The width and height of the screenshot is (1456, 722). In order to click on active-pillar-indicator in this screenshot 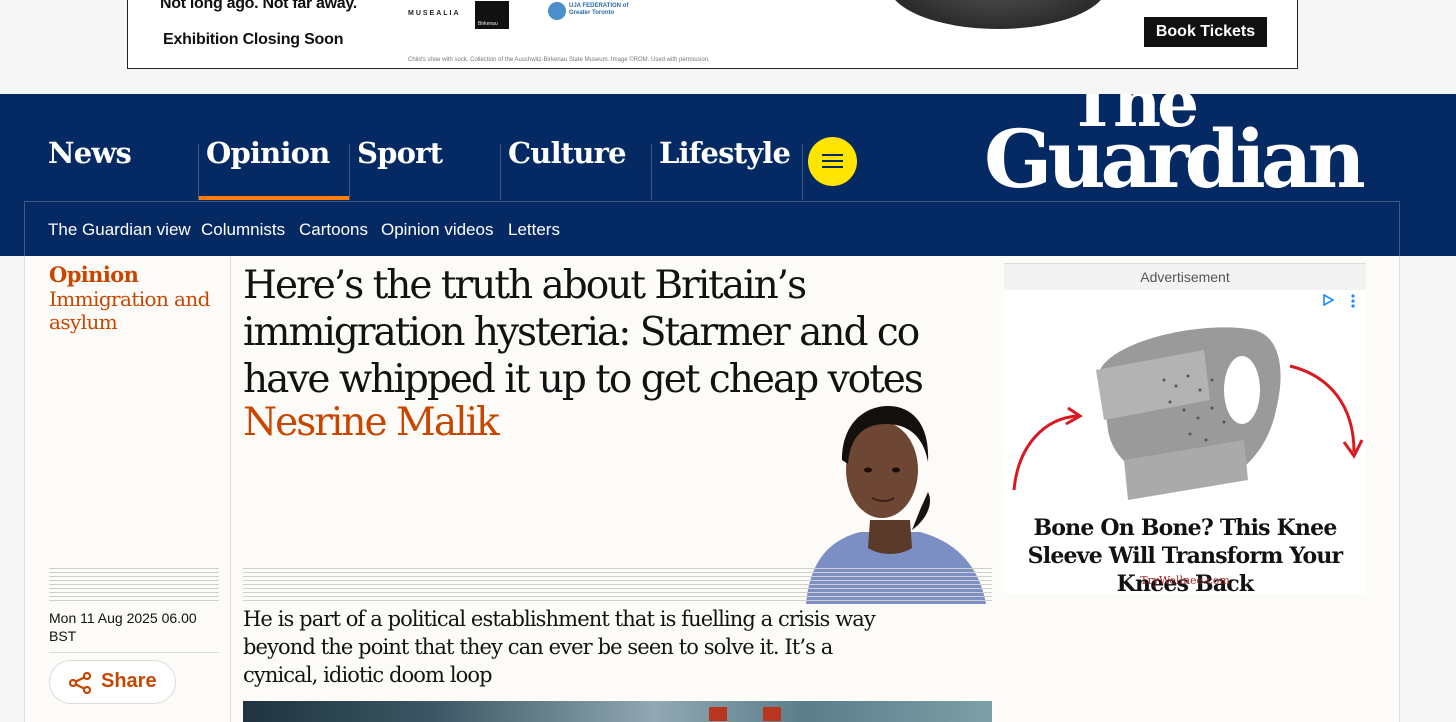, I will do `click(274, 198)`.